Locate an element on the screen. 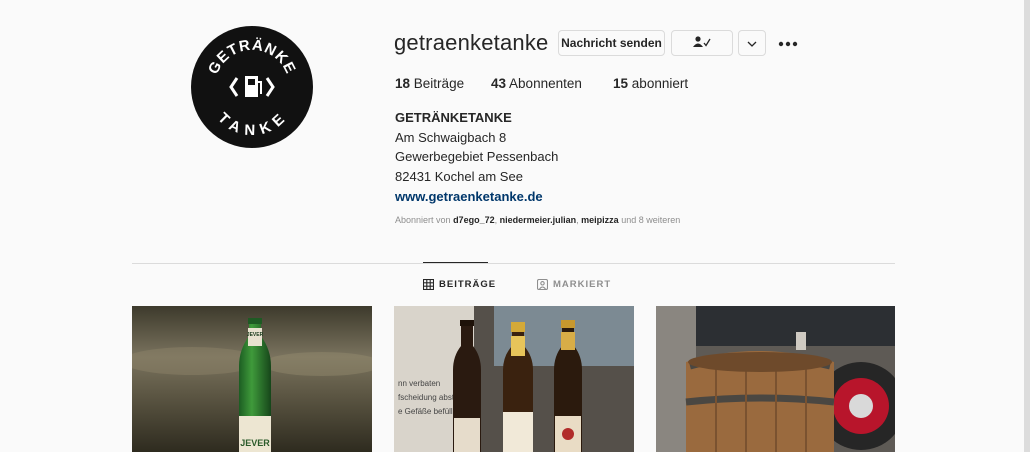 The image size is (1030, 452). followed-by-prefix: Abonniert von is located at coordinates (423, 220).